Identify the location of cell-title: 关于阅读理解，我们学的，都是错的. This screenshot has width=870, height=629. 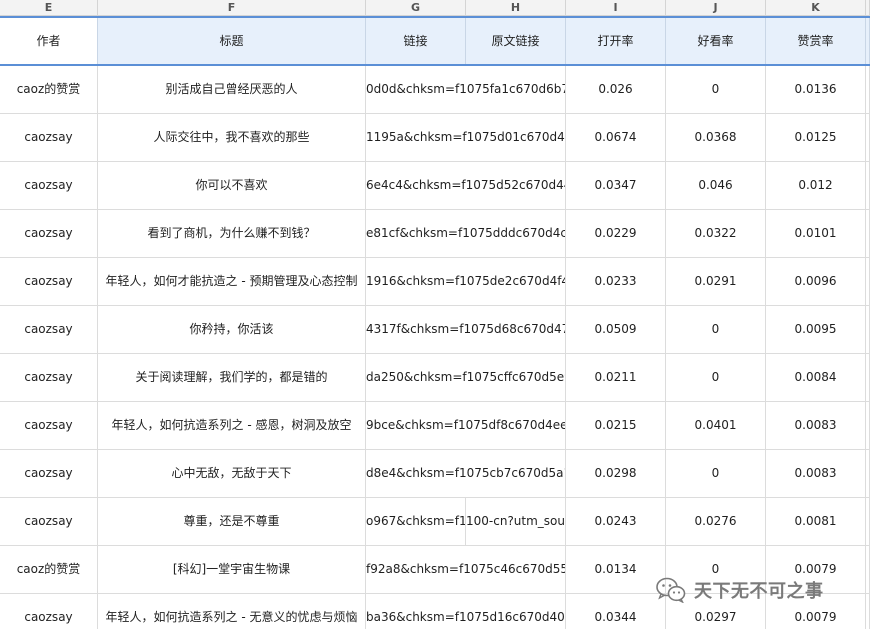
(232, 377).